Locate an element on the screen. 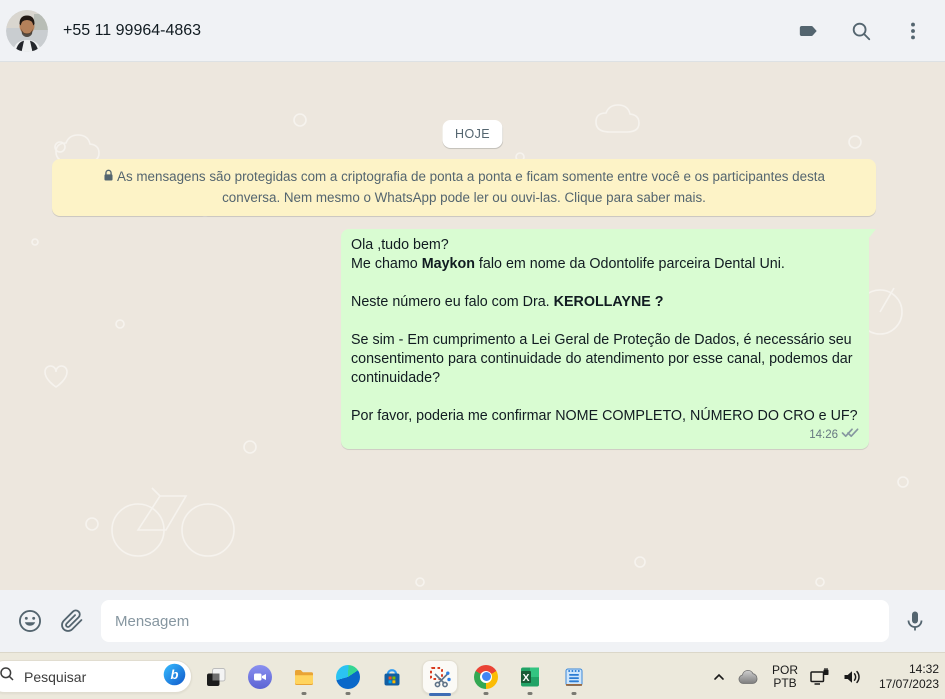 The height and width of the screenshot is (699, 945). taskbar-search-label: Pesquisar is located at coordinates (55, 676).